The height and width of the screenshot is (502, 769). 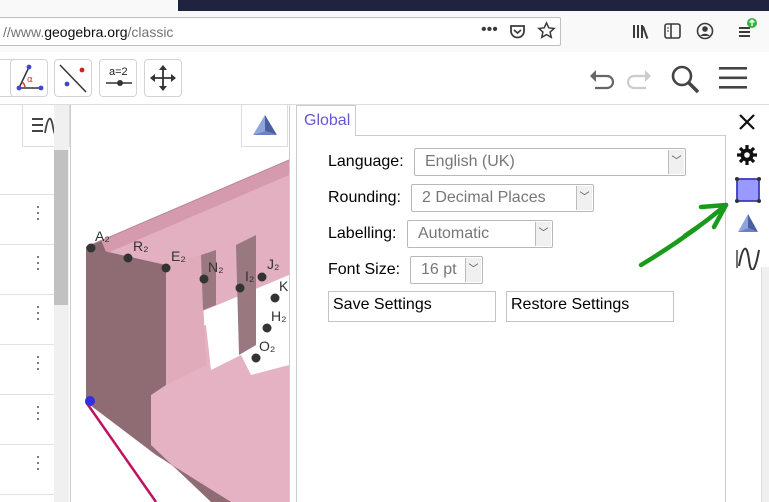 I want to click on point-label: O₂, so click(x=267, y=346).